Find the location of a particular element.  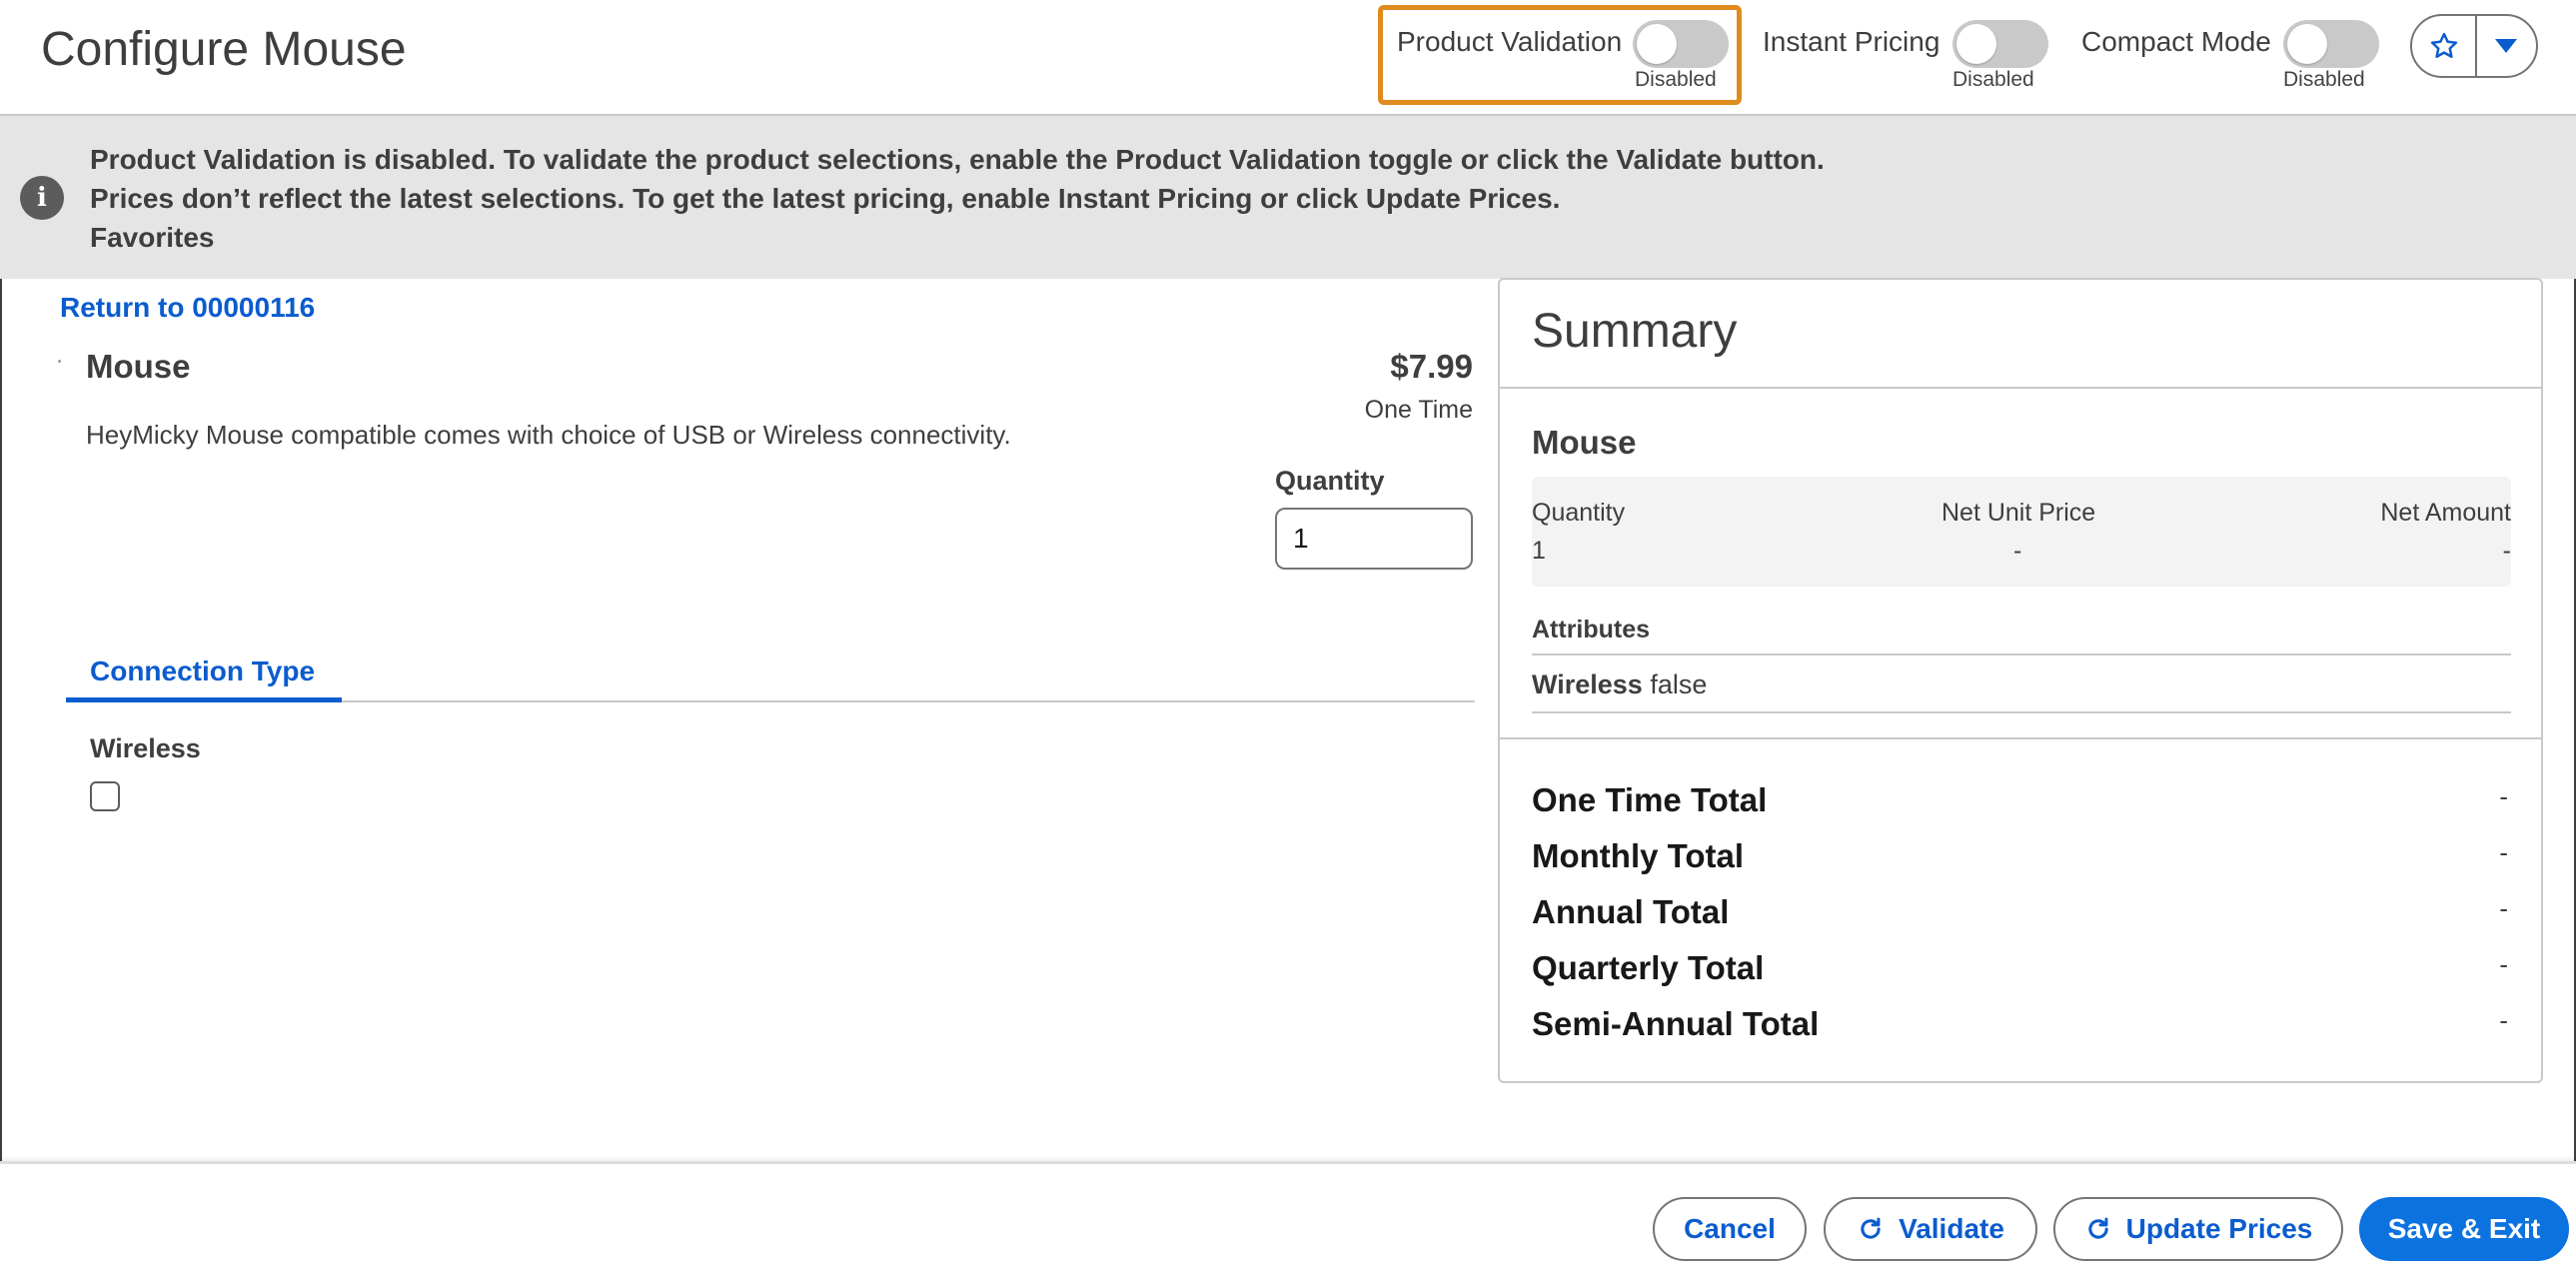

quantity-label: Quantity is located at coordinates (1330, 481).